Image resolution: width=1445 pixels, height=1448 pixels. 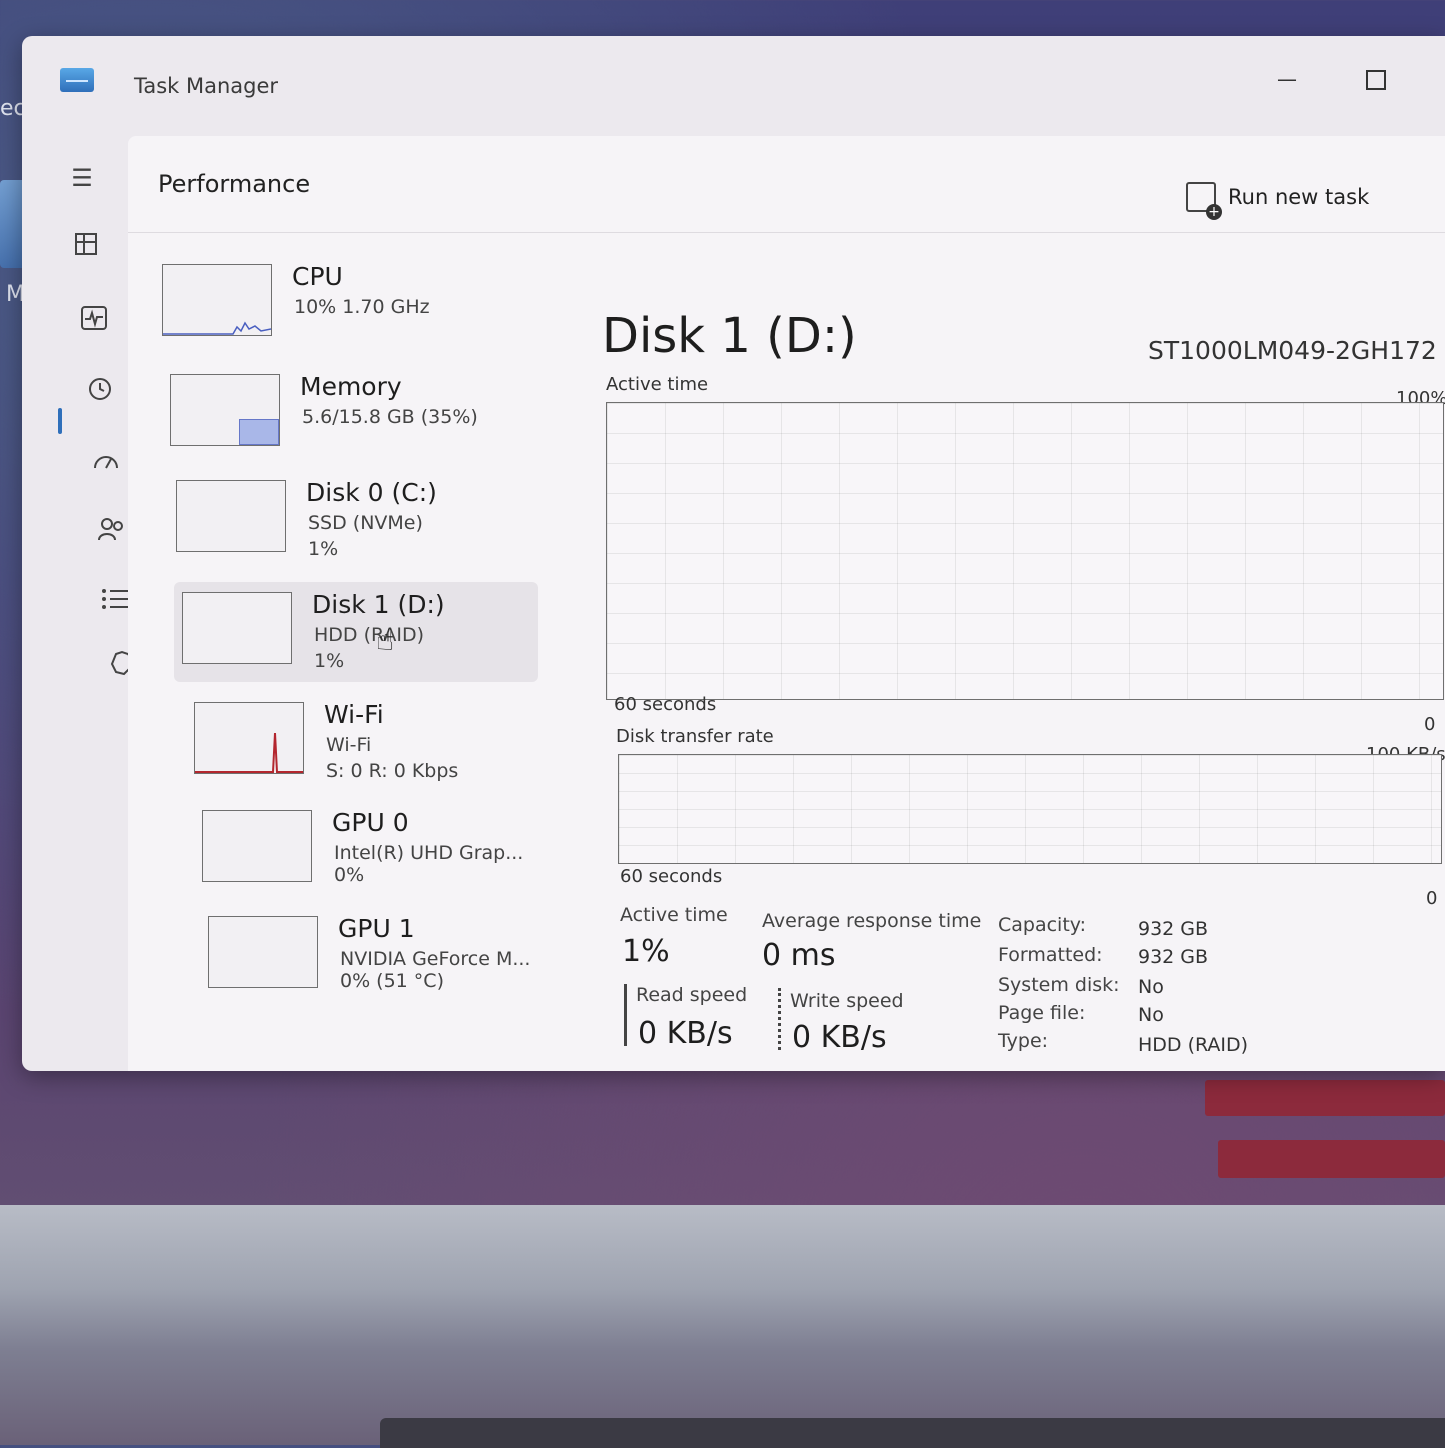 I want to click on nav-rail: ☰, so click(x=89, y=603).